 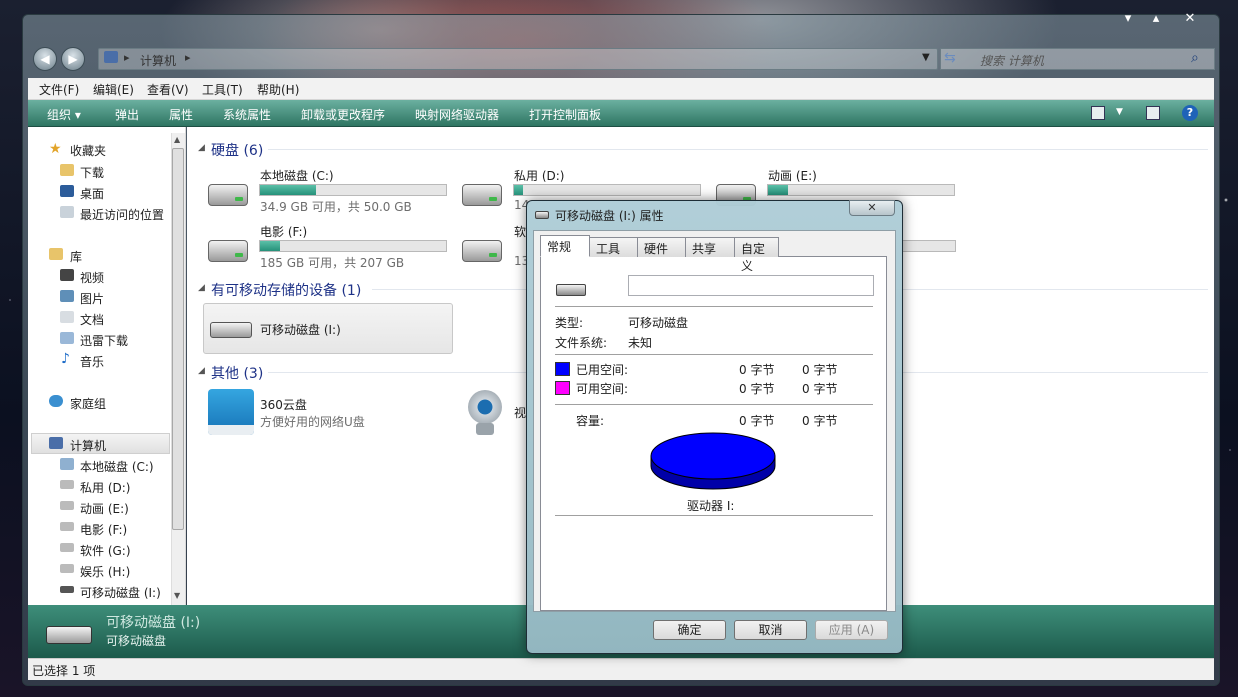 I want to click on download-folder-icon, so click(x=67, y=170).